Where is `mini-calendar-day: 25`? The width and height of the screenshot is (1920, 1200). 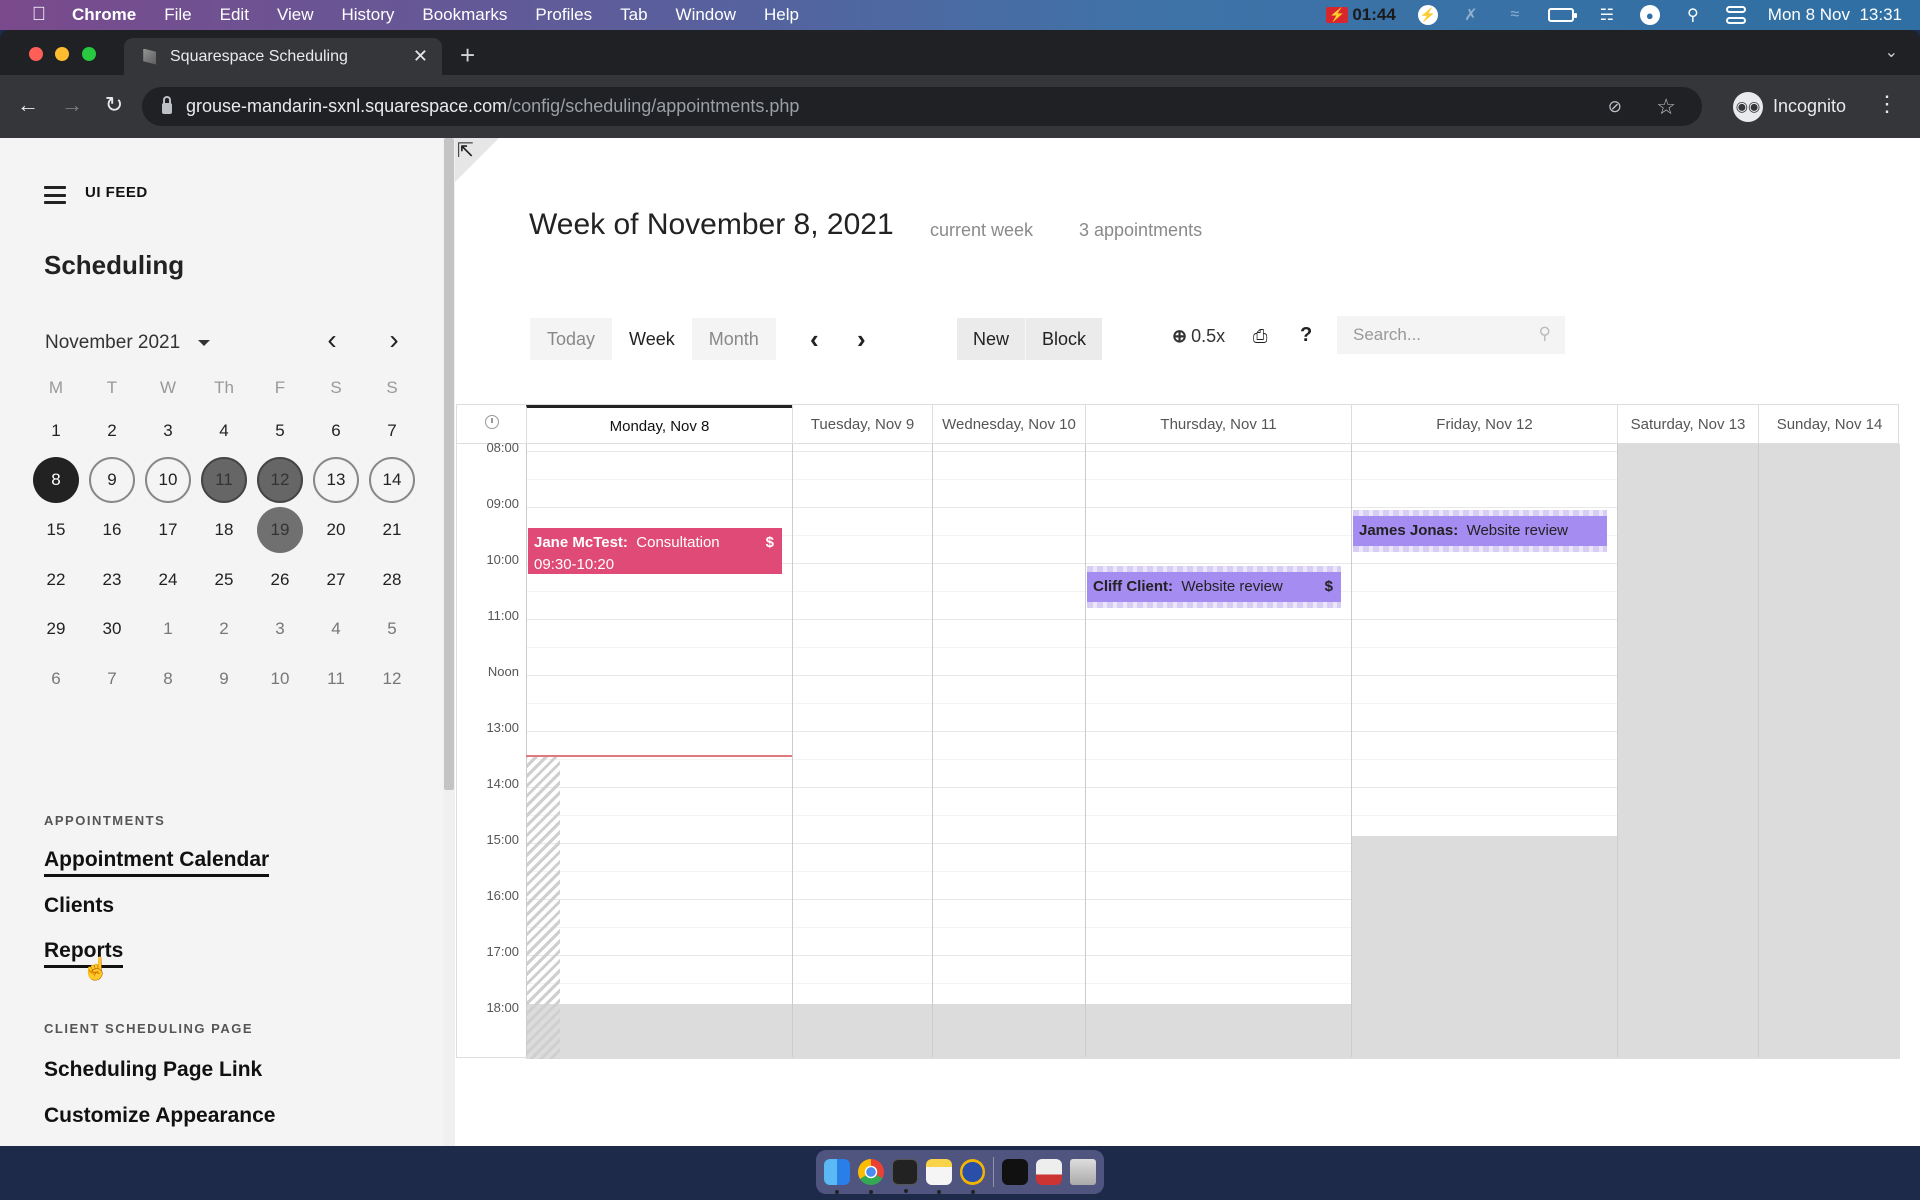
mini-calendar-day: 25 is located at coordinates (224, 579).